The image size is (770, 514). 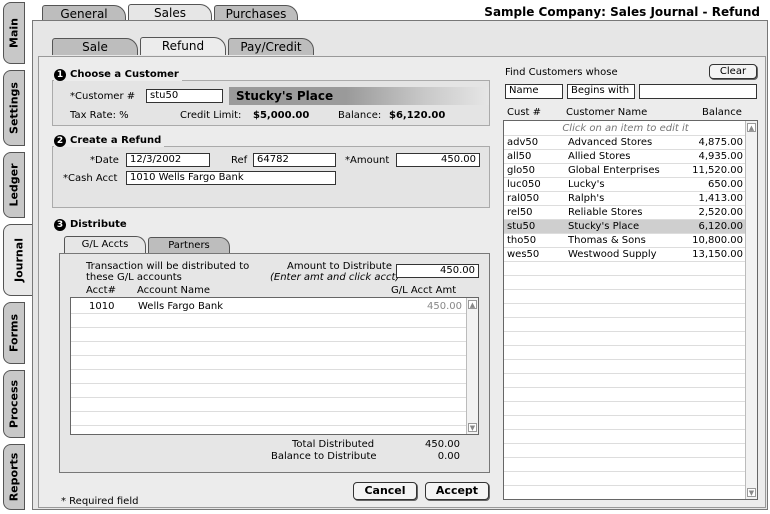 What do you see at coordinates (522, 240) in the screenshot?
I see `customer-id: tho50` at bounding box center [522, 240].